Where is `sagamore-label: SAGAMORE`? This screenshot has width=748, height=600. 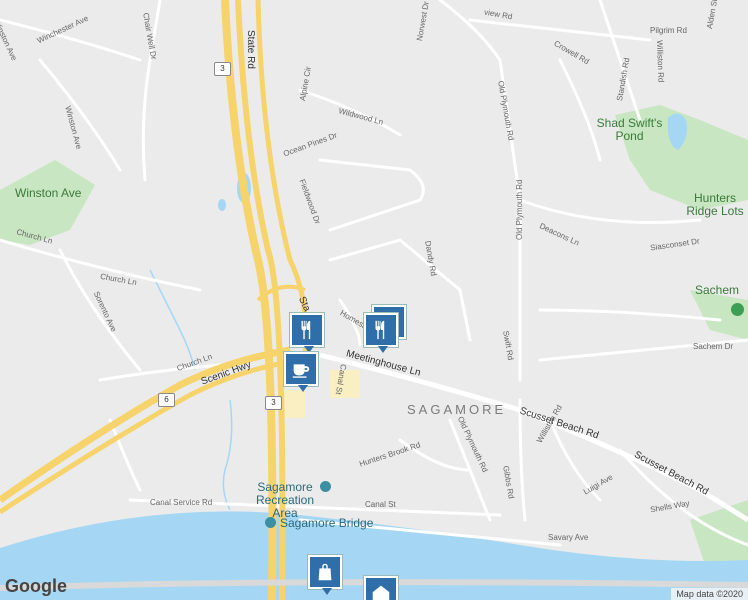
sagamore-label: SAGAMORE is located at coordinates (457, 409).